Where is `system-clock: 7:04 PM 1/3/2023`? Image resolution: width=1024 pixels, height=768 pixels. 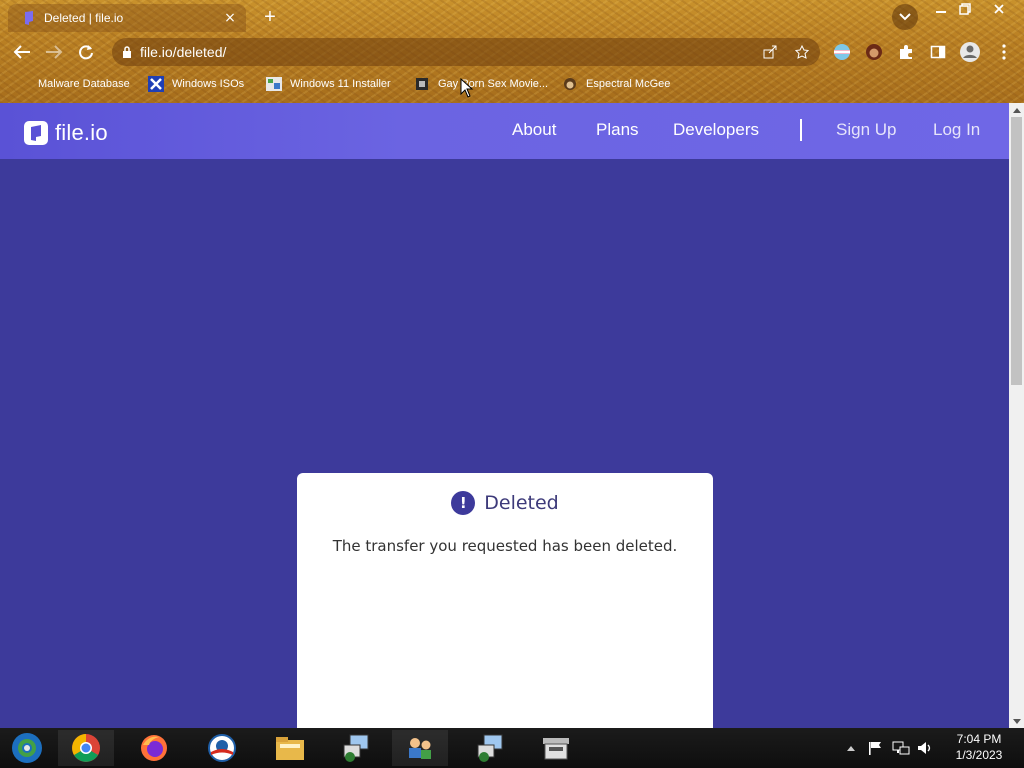 system-clock: 7:04 PM 1/3/2023 is located at coordinates (979, 747).